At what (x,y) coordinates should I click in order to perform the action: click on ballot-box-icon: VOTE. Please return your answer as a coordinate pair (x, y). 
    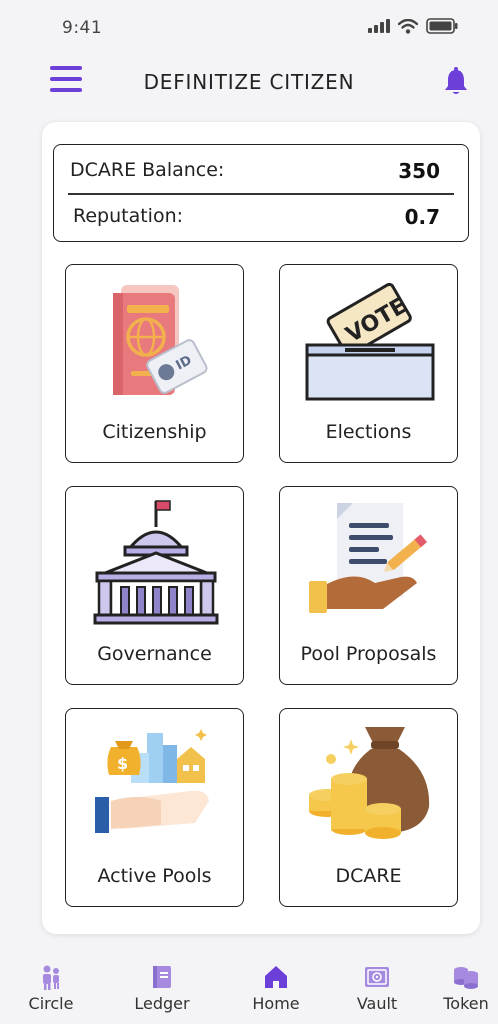
    Looking at the image, I should click on (370, 341).